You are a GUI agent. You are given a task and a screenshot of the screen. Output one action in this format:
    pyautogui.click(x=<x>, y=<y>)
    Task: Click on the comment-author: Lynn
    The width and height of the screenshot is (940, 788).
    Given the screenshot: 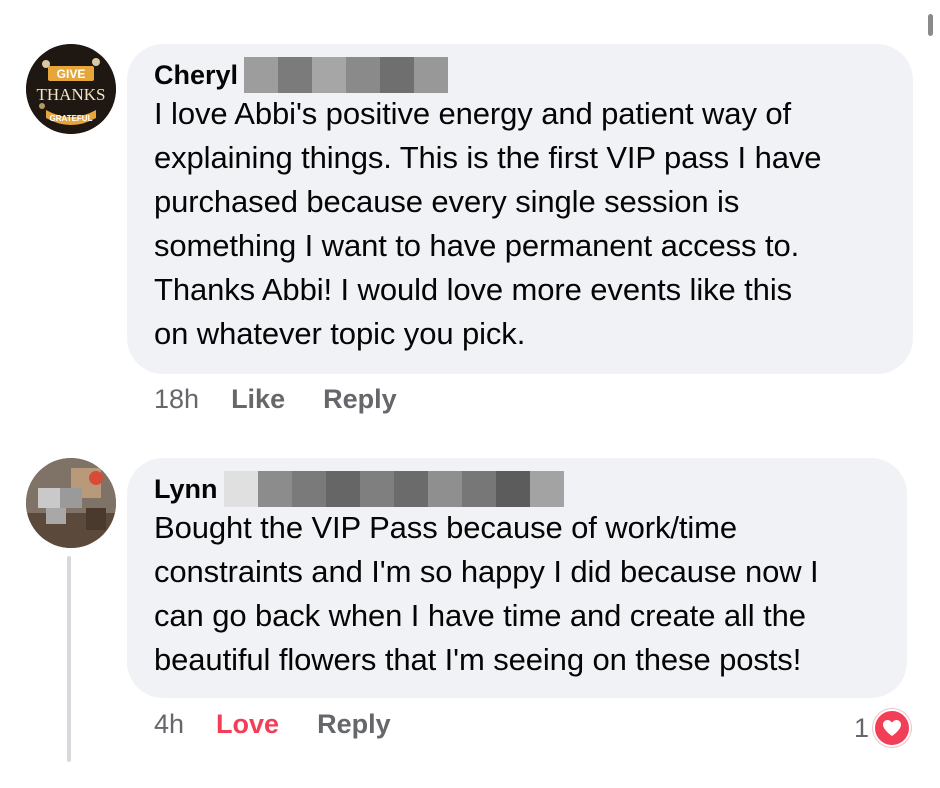 What is the action you would take?
    pyautogui.click(x=186, y=489)
    